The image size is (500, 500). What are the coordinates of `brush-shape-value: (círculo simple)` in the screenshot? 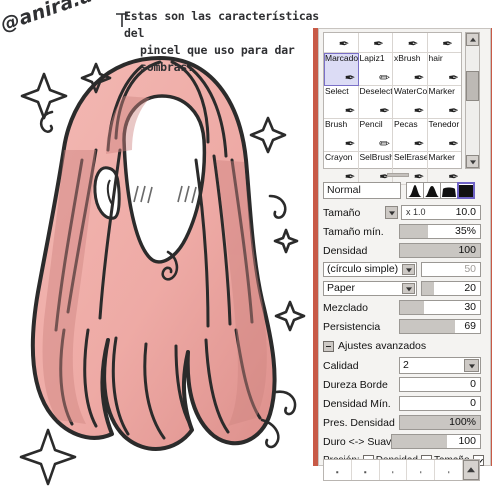 It's located at (363, 269).